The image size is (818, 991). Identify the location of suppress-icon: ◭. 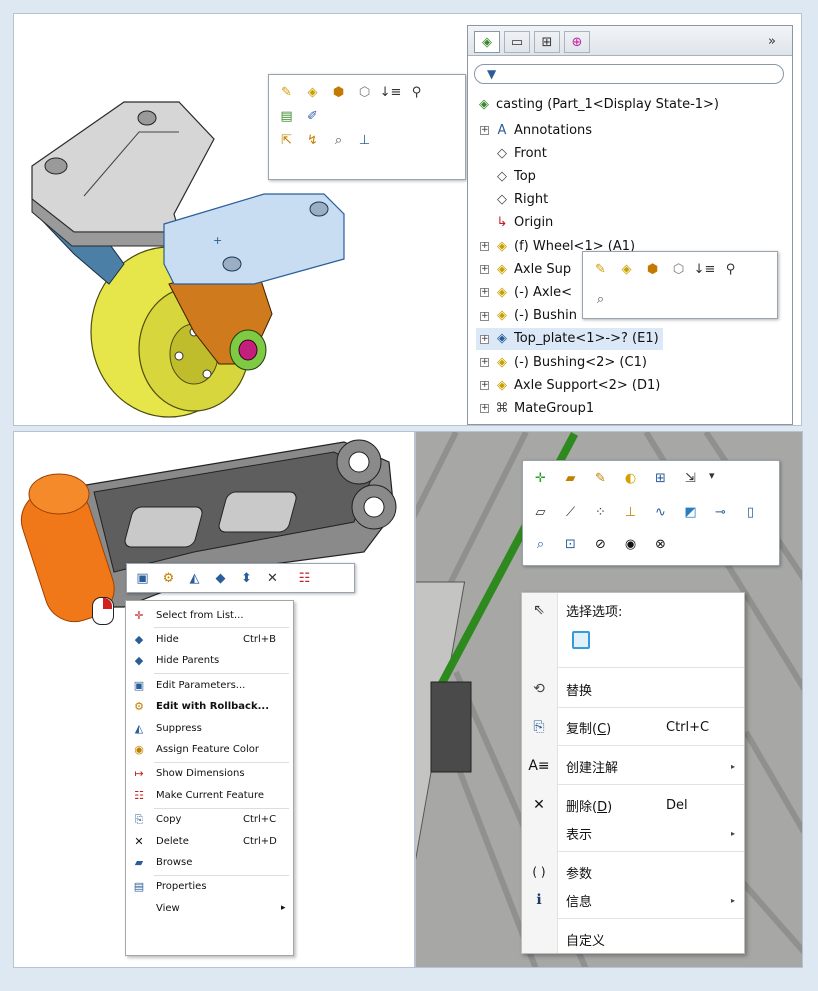
(194, 578).